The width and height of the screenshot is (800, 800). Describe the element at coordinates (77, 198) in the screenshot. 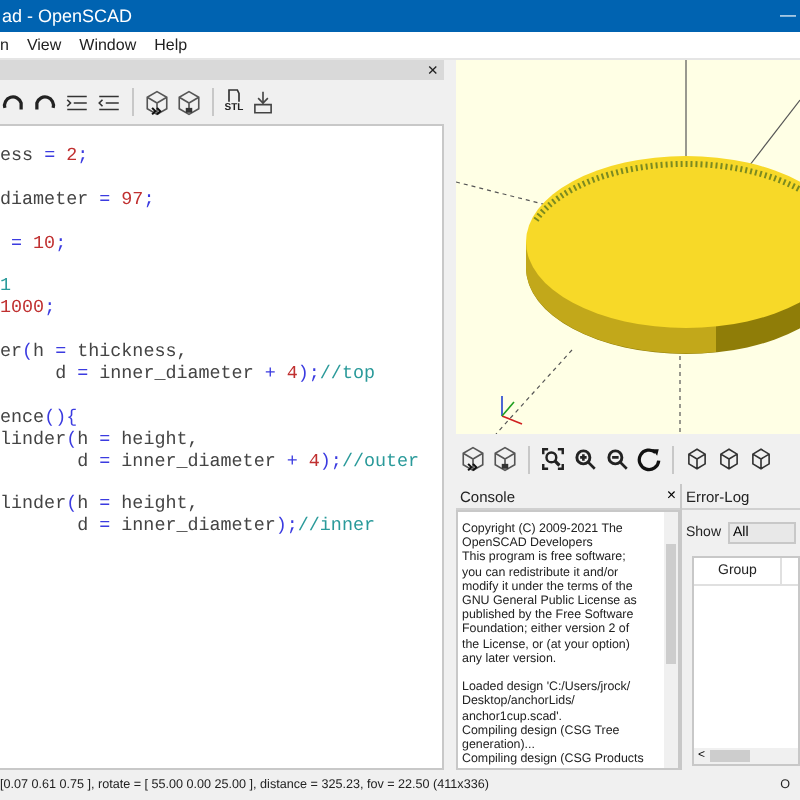

I see `code-line: diameter = 97;` at that location.